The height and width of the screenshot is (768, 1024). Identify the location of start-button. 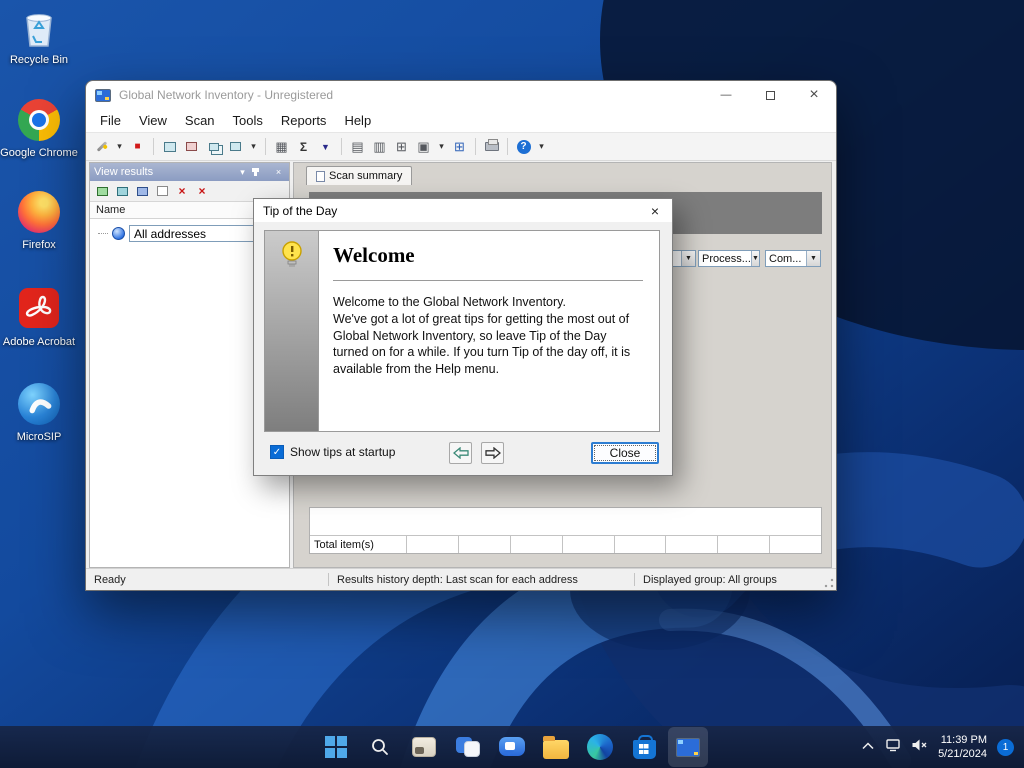
(336, 747).